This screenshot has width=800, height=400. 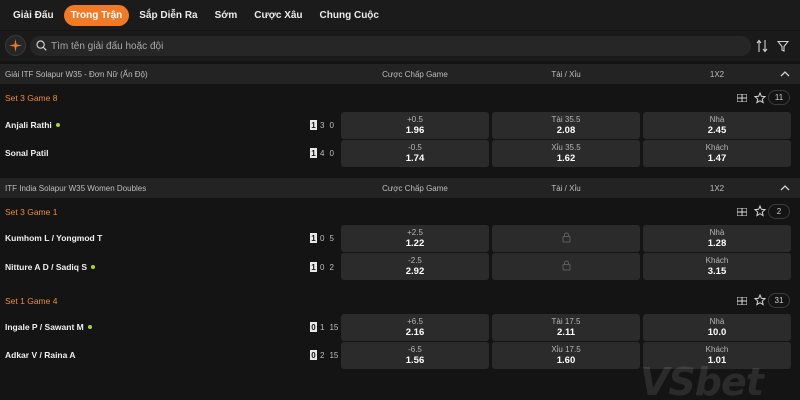 I want to click on over-under-odd-button: Xỉu 35.5 1.62, so click(x=566, y=153).